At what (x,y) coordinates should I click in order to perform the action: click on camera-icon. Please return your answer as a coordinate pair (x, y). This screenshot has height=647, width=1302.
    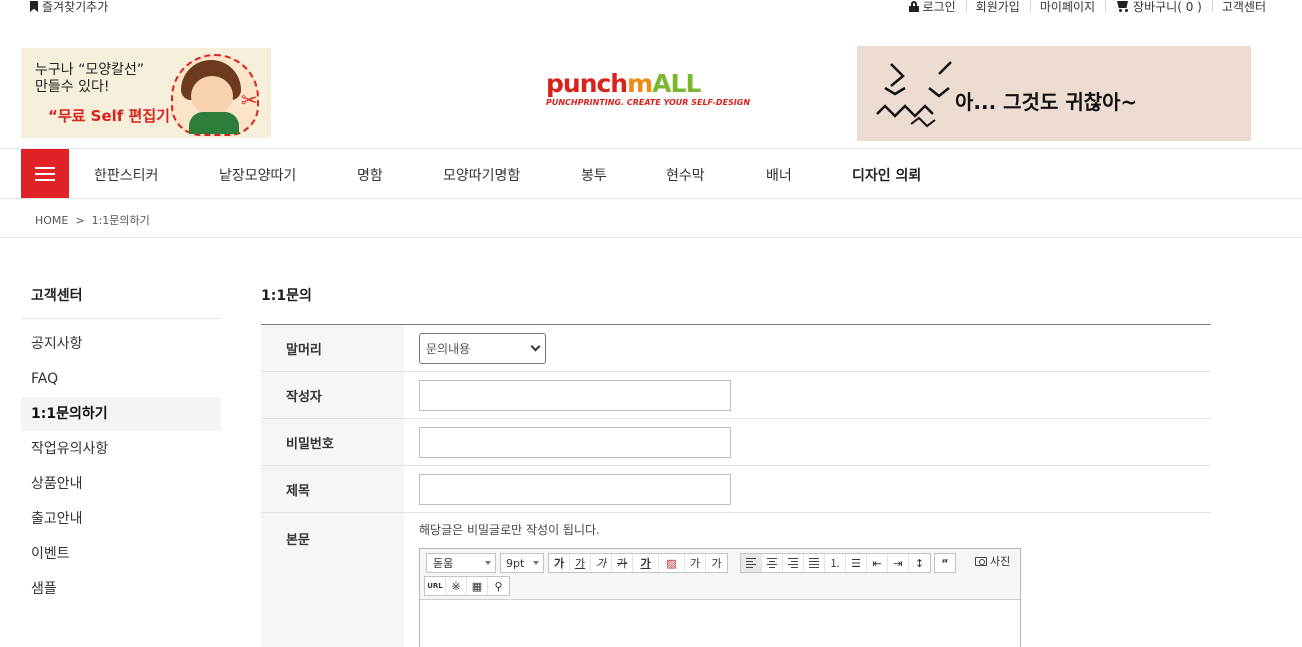
    Looking at the image, I should click on (981, 561).